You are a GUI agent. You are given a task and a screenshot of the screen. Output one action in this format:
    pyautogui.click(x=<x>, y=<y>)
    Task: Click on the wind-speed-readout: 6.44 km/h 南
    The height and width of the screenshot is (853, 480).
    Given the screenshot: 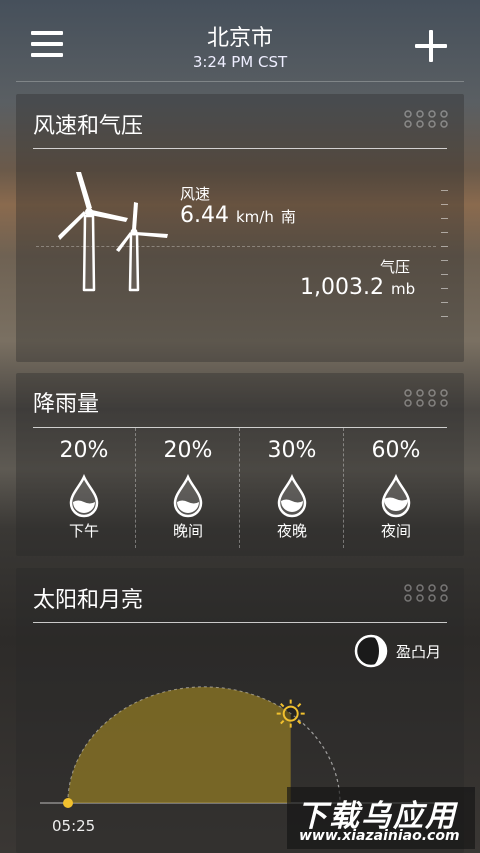 What is the action you would take?
    pyautogui.click(x=238, y=215)
    